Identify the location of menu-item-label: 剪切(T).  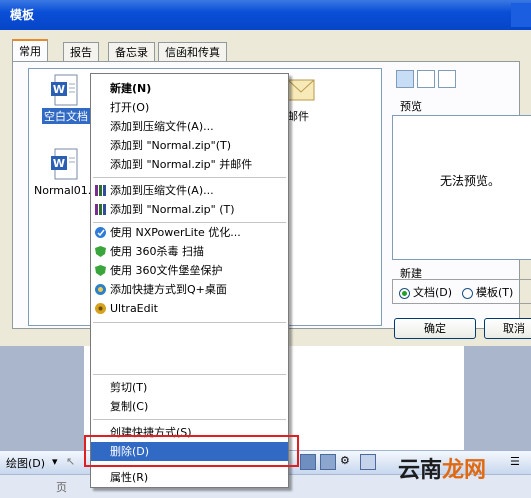
(129, 387).